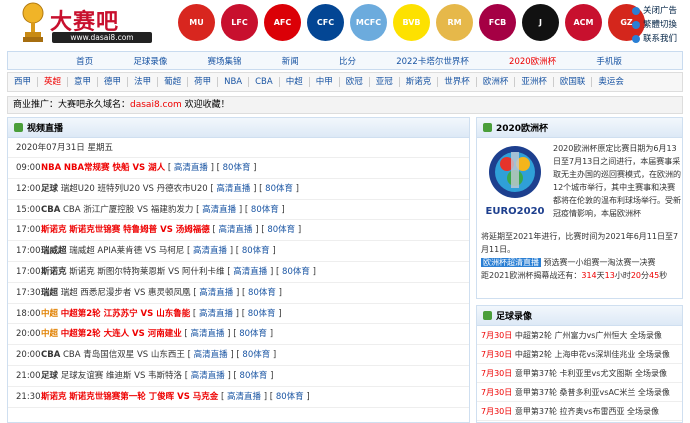  I want to click on barcelona-badge: FCB, so click(497, 22).